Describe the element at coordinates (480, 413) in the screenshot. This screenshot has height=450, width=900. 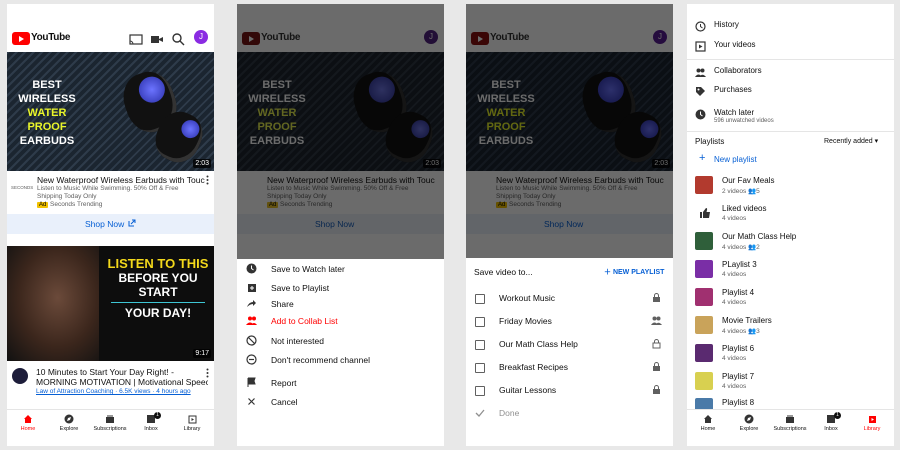
I see `check-icon` at that location.